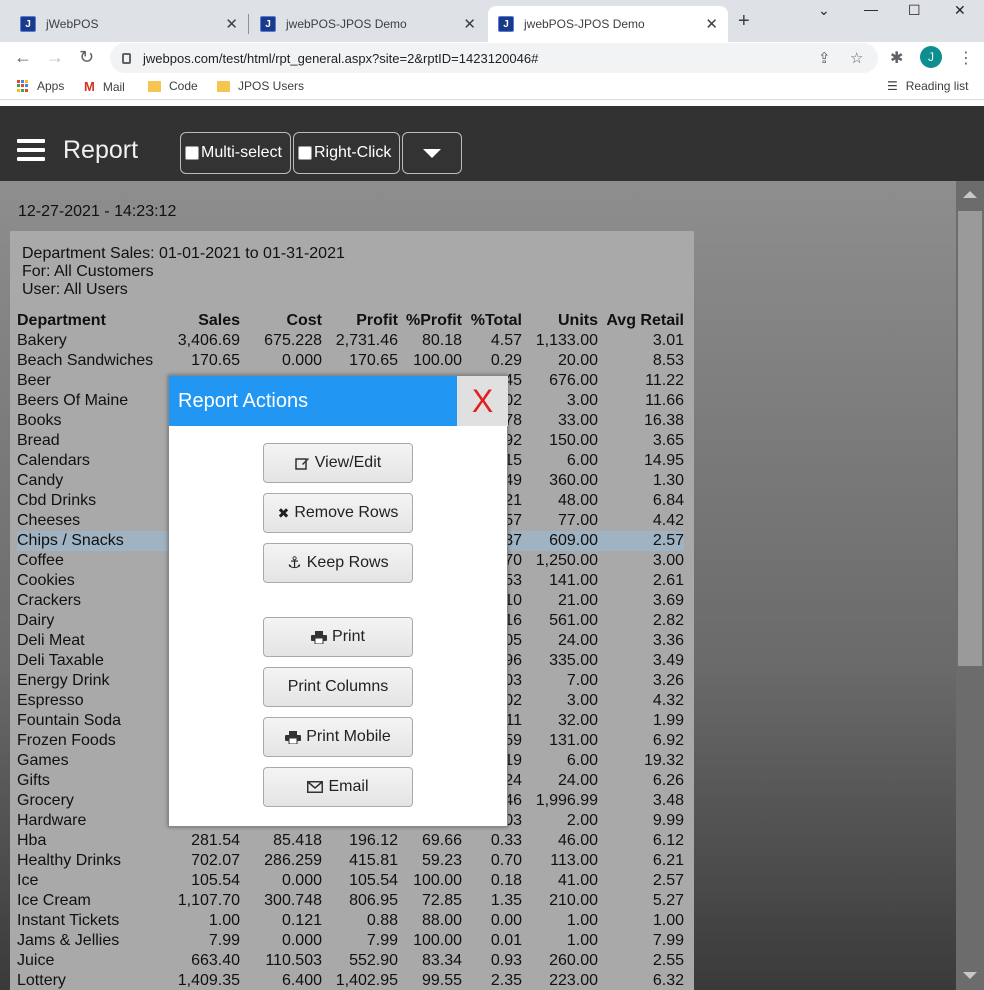 This screenshot has height=990, width=984. Describe the element at coordinates (86, 57) in the screenshot. I see `reload-icon: ↻` at that location.